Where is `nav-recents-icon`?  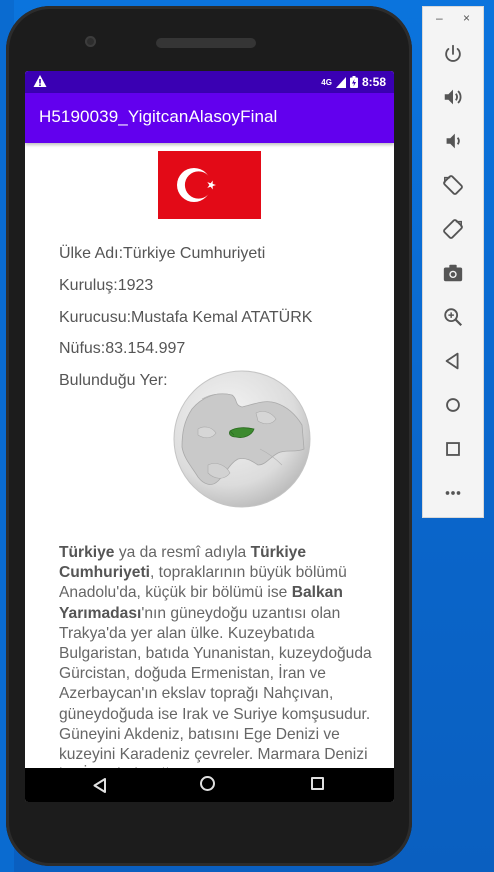 nav-recents-icon is located at coordinates (317, 783).